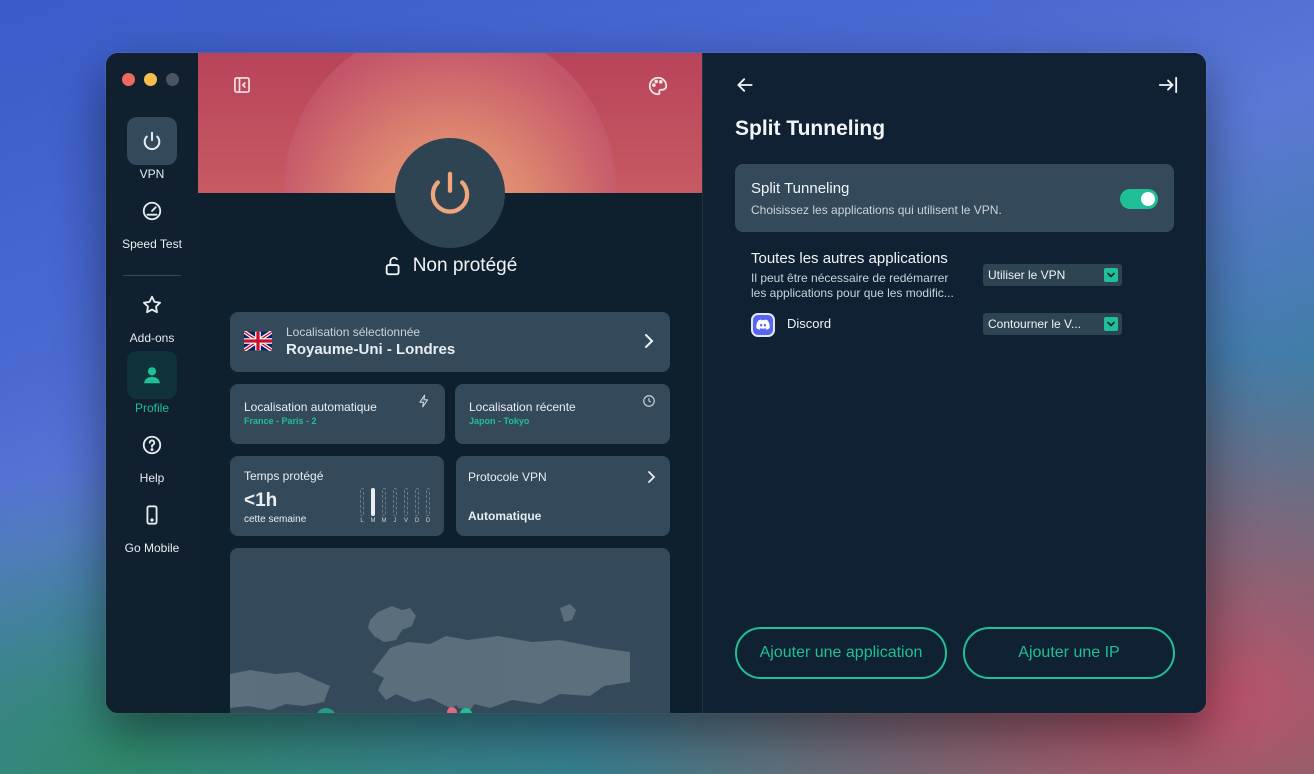 The height and width of the screenshot is (774, 1314). Describe the element at coordinates (152, 338) in the screenshot. I see `sidebar-item-label: Add-ons` at that location.